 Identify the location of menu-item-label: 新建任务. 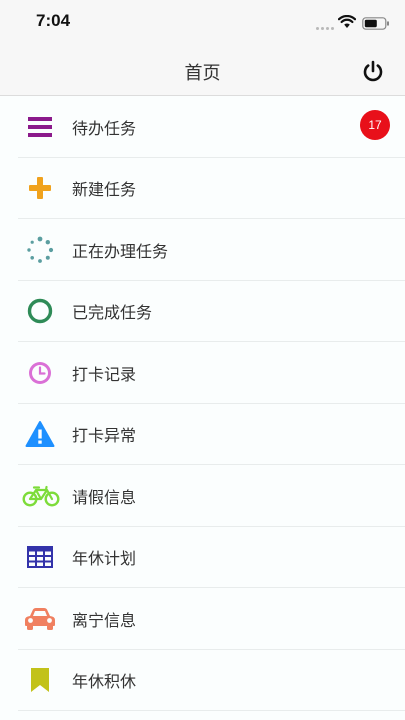
(104, 190).